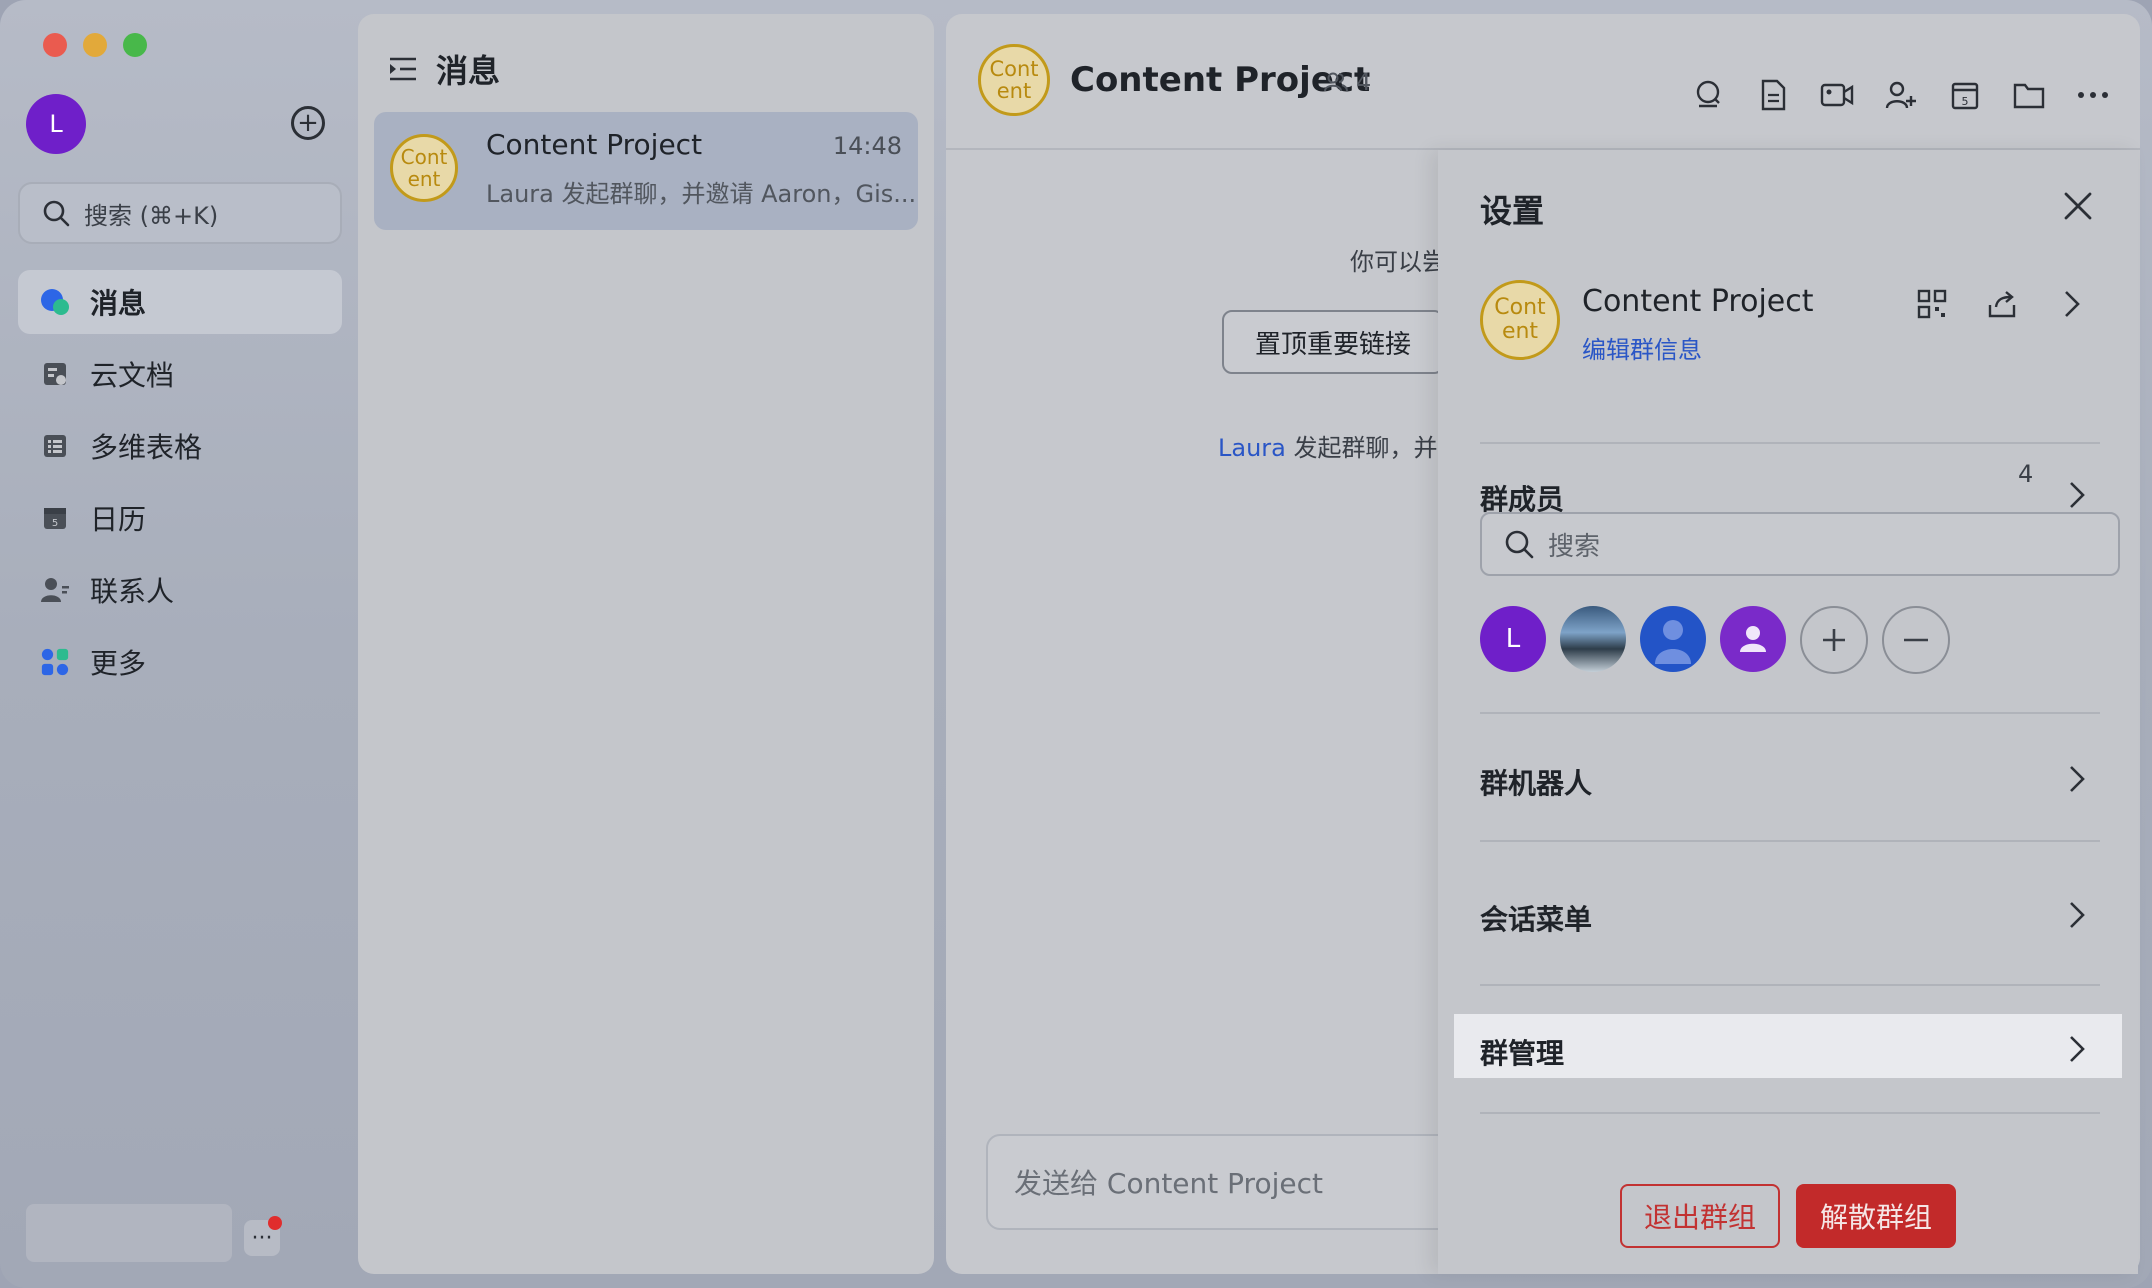 This screenshot has width=2152, height=1288. What do you see at coordinates (55, 45) in the screenshot?
I see `window-close-button` at bounding box center [55, 45].